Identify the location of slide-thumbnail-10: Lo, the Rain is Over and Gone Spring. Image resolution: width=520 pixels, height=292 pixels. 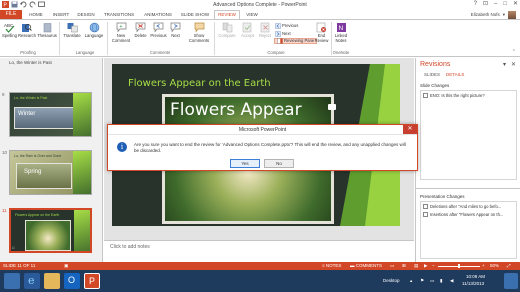
(50, 172).